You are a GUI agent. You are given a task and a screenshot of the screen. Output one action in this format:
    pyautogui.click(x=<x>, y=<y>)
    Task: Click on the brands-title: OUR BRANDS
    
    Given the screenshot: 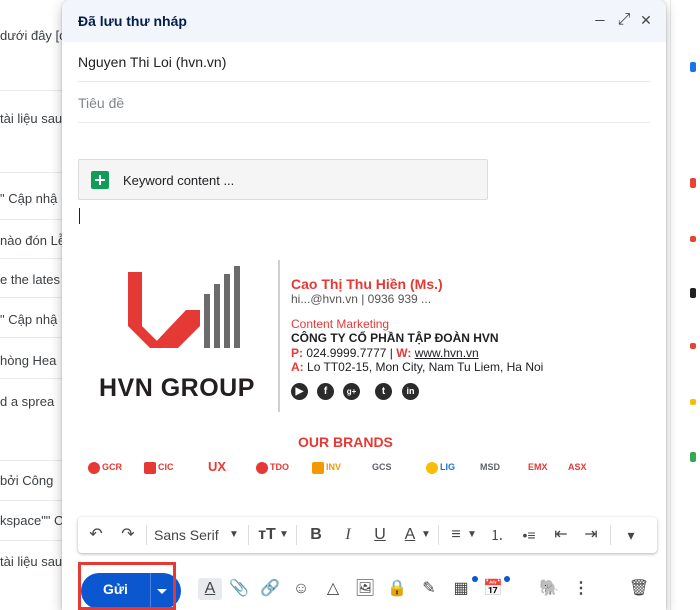 What is the action you would take?
    pyautogui.click(x=345, y=442)
    